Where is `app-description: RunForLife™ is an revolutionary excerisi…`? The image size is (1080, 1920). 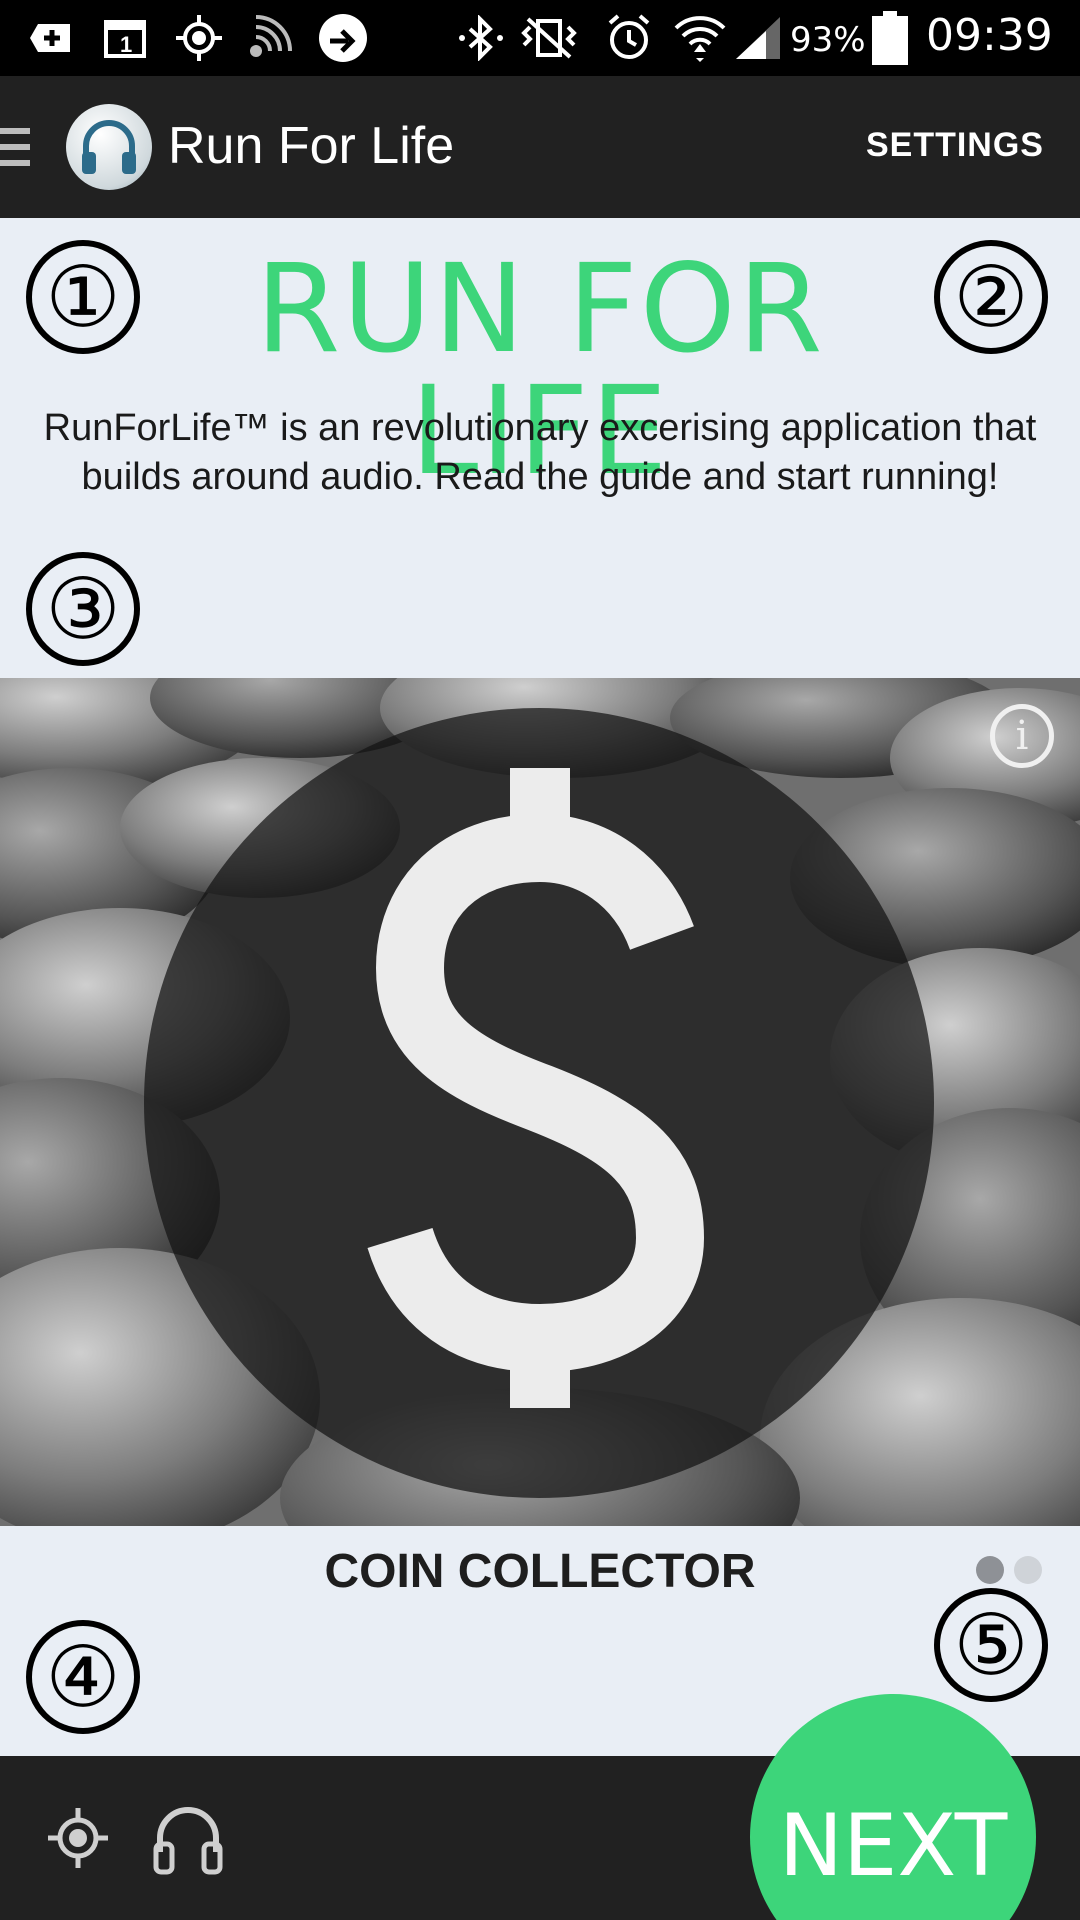
app-description: RunForLife™ is an revolutionary excerisi… is located at coordinates (540, 452).